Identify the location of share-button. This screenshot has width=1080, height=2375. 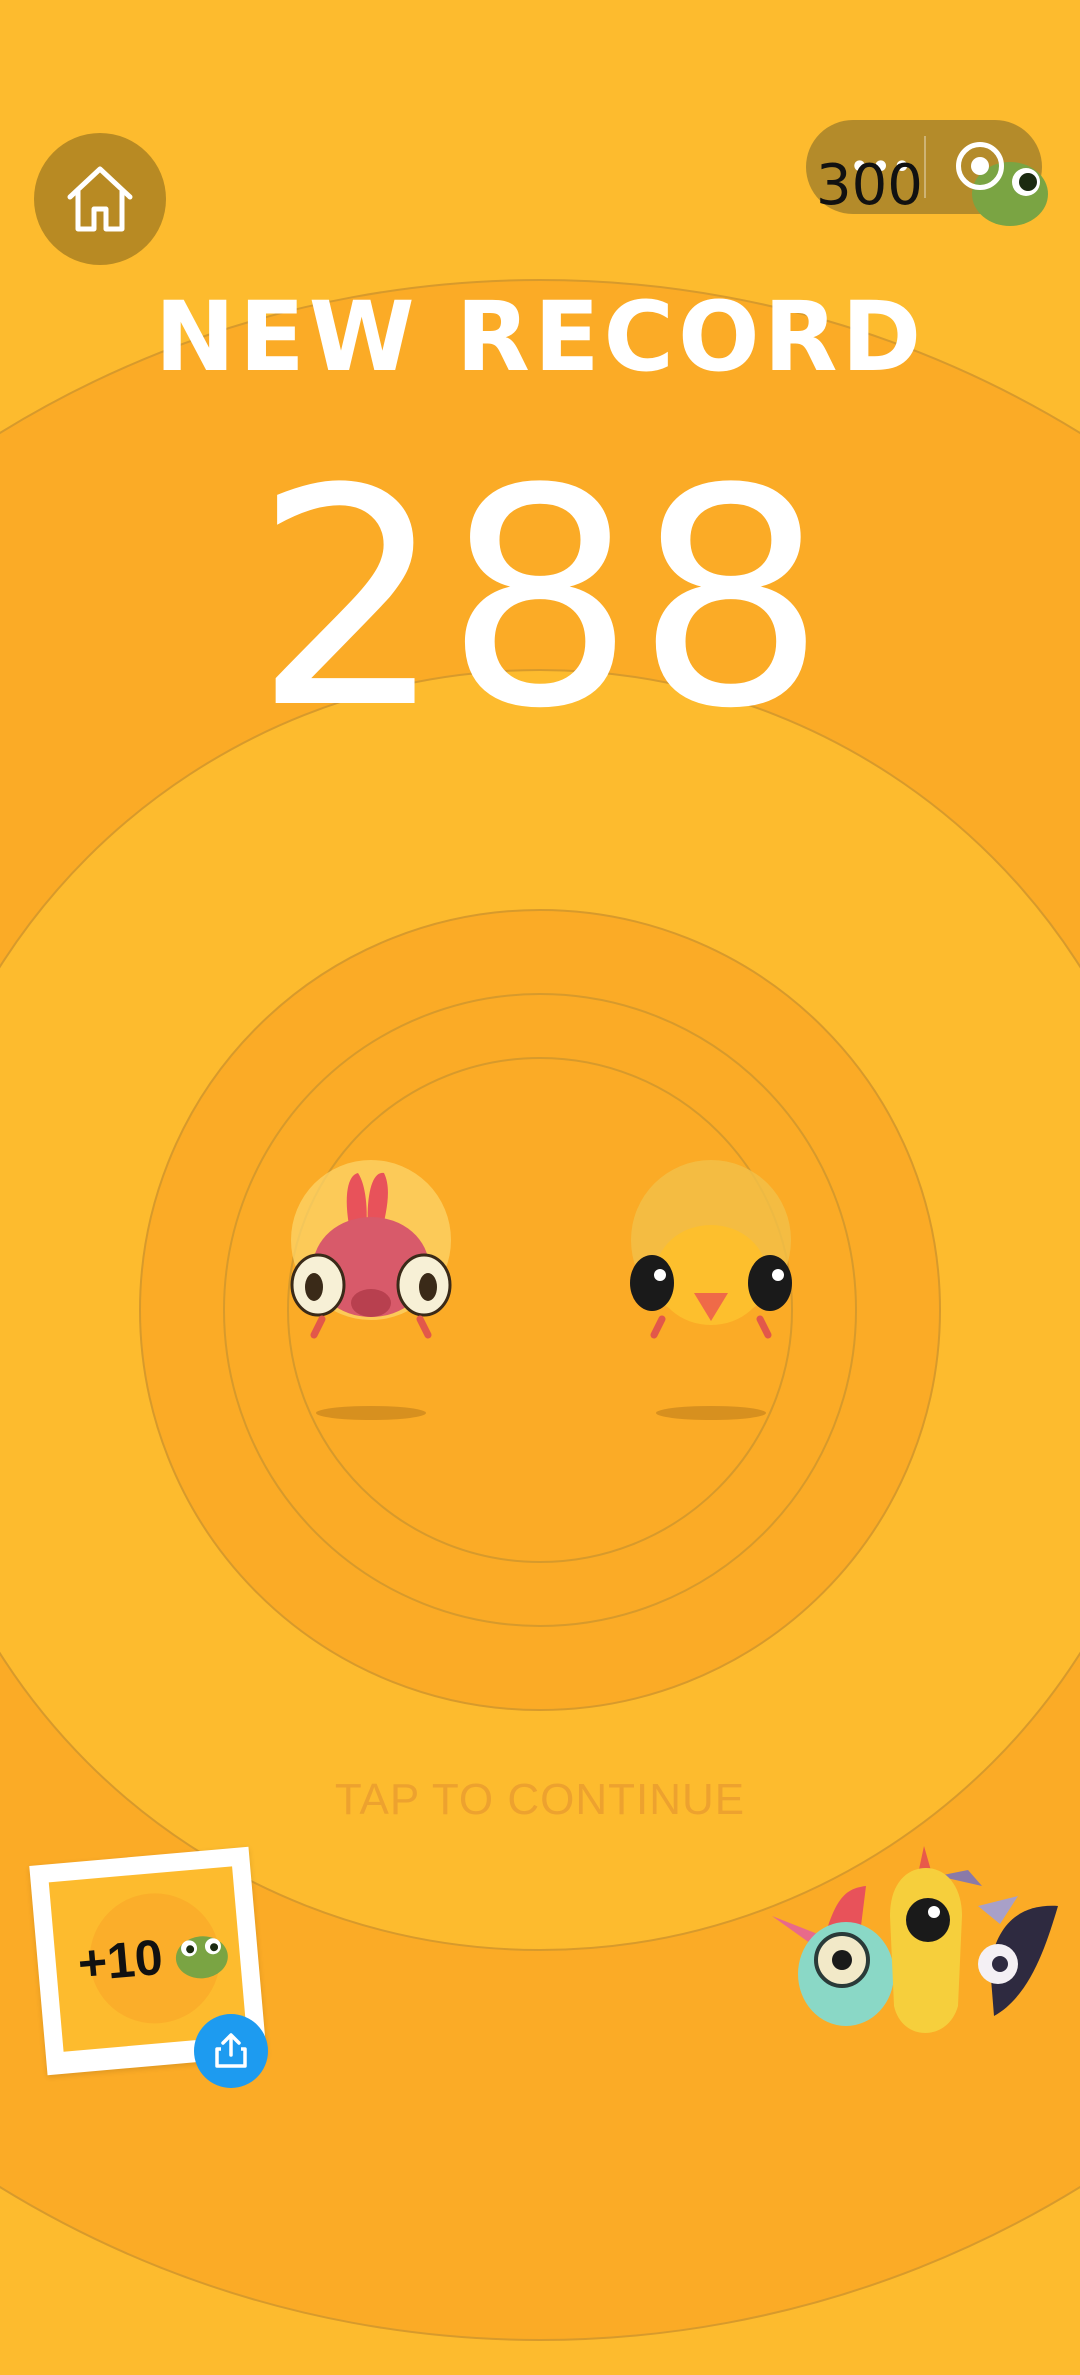
(231, 2051).